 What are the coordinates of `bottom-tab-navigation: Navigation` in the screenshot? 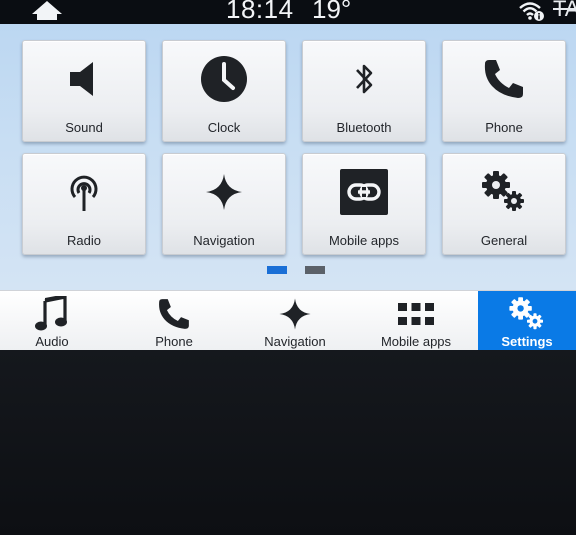 It's located at (295, 321).